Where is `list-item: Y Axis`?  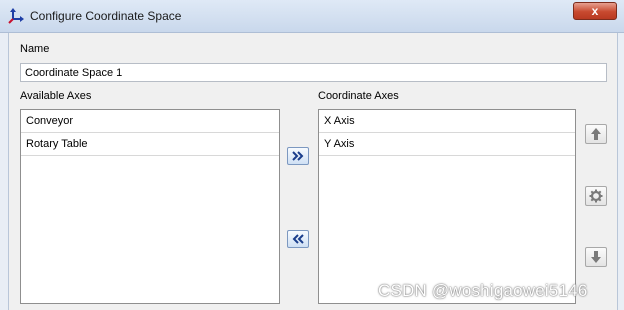
list-item: Y Axis is located at coordinates (447, 144).